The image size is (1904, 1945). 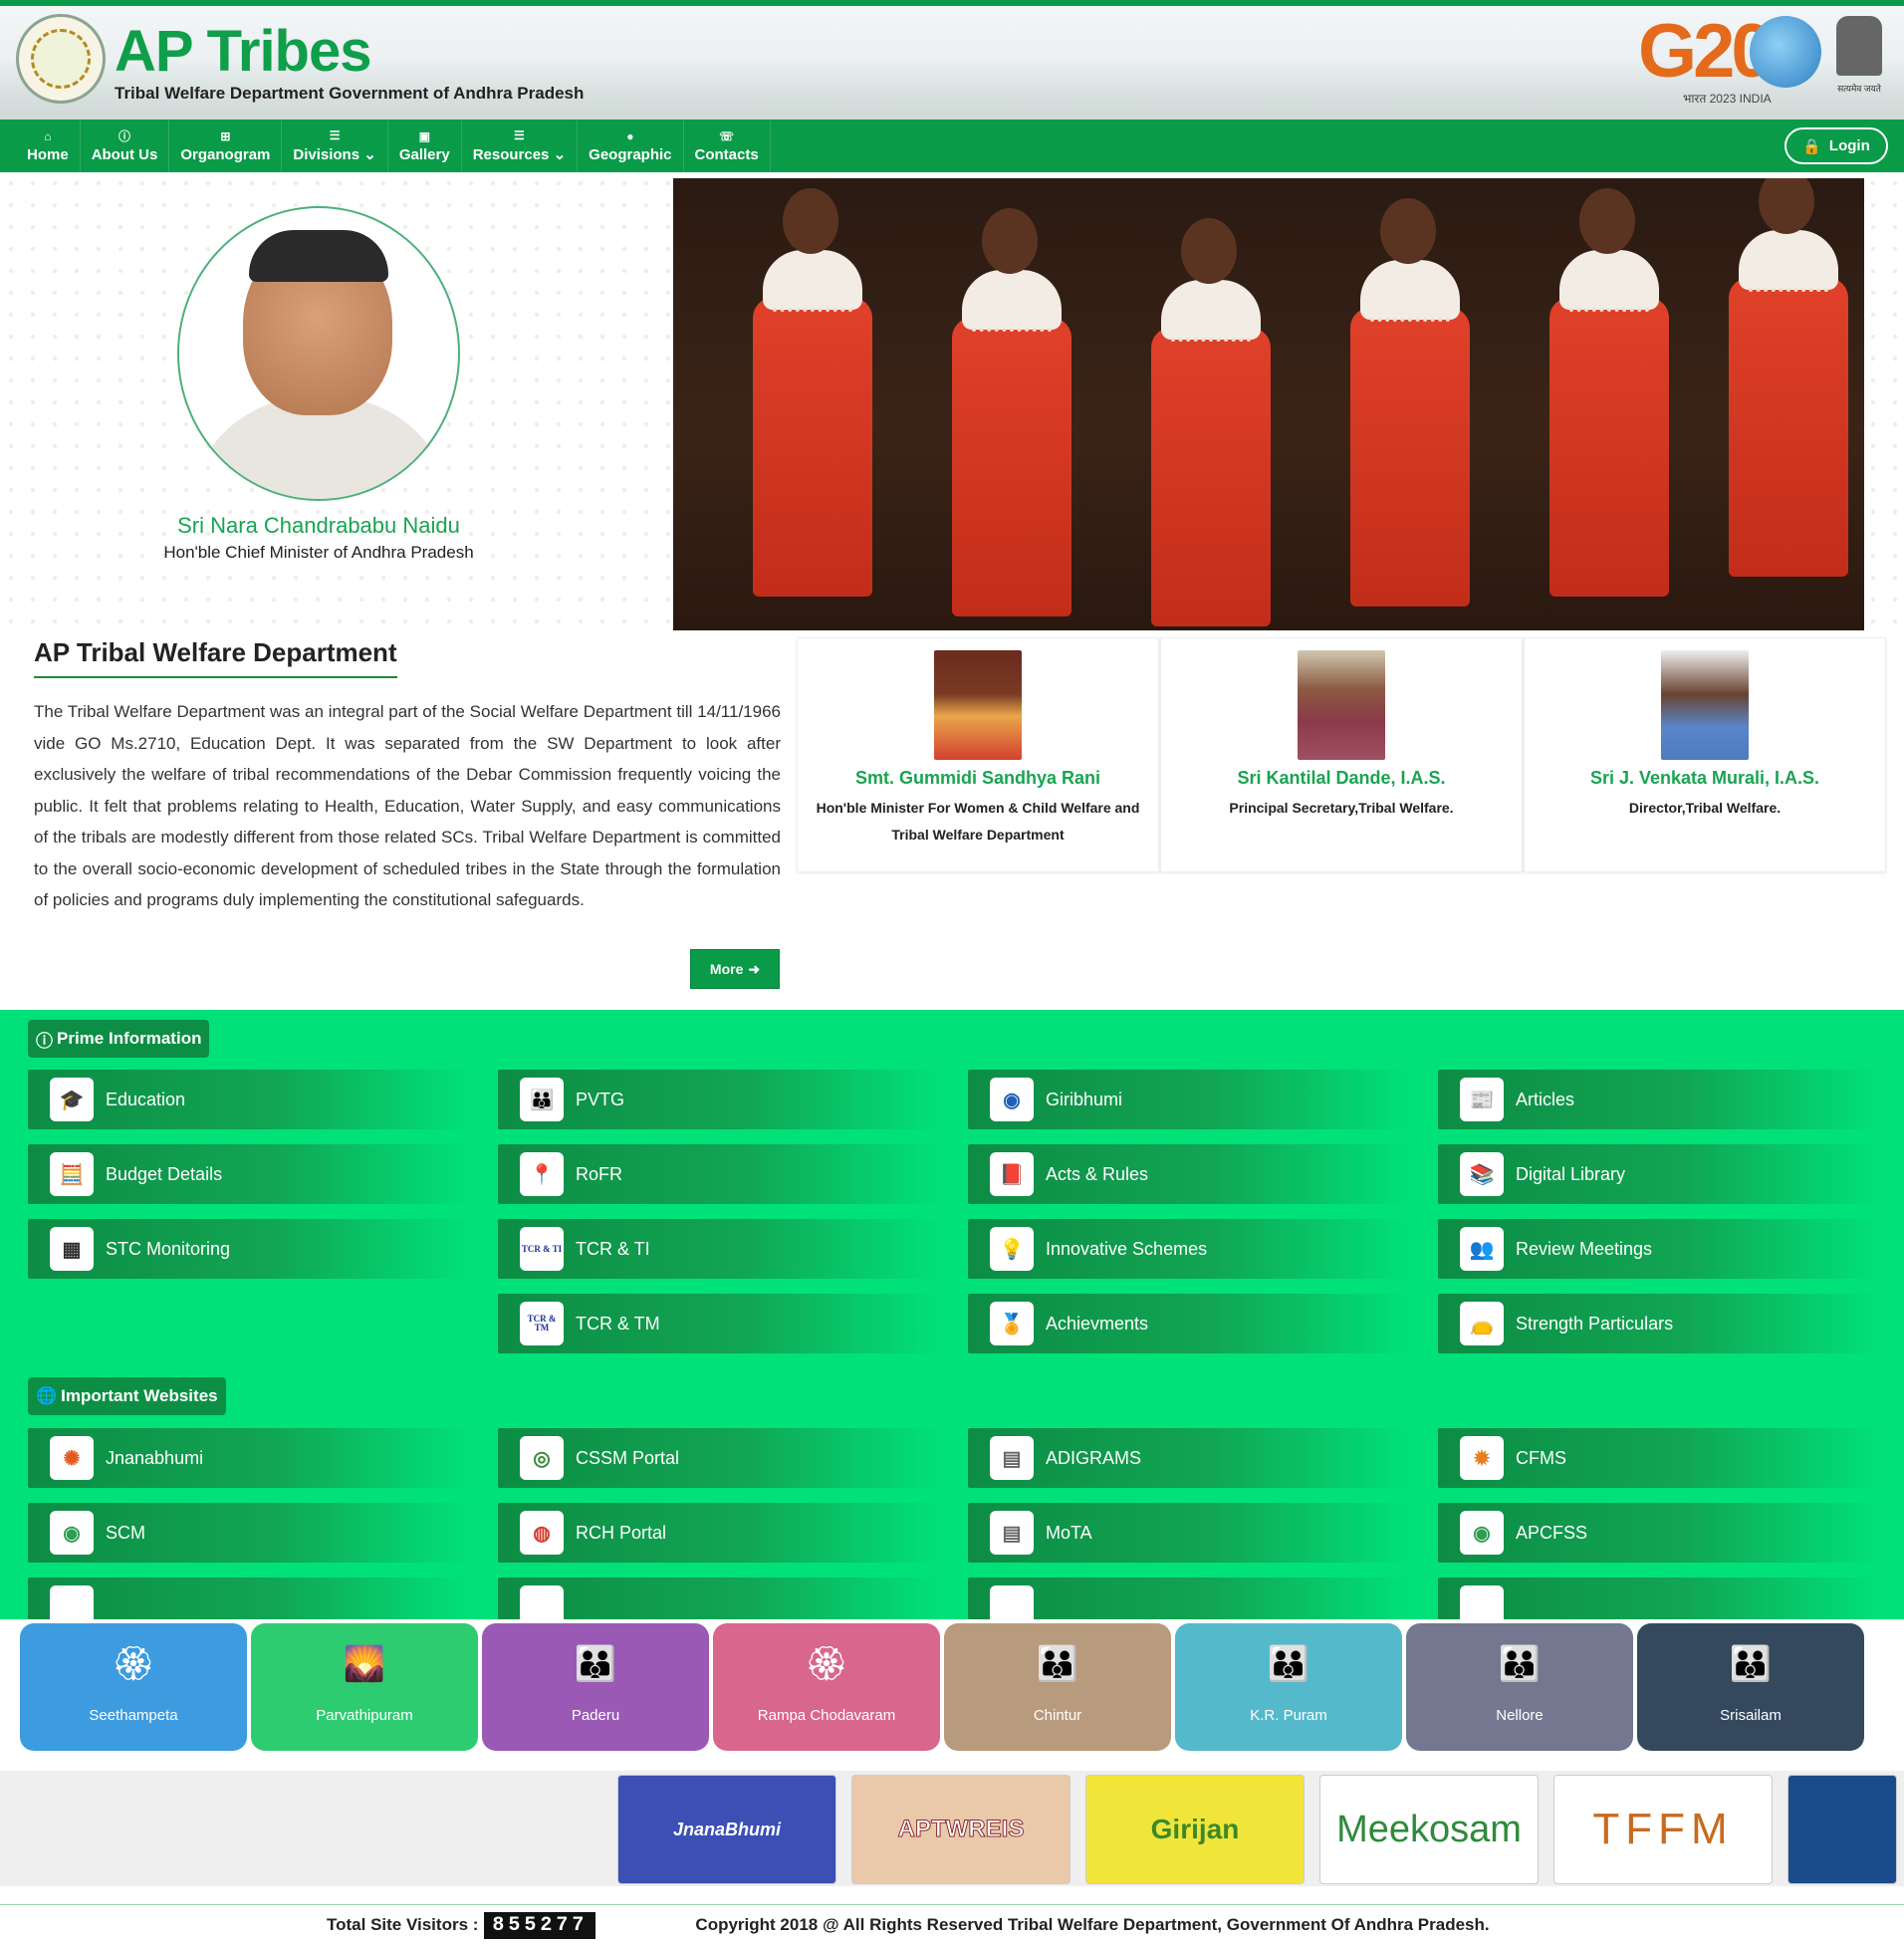 What do you see at coordinates (1012, 1174) in the screenshot?
I see `law-book-icon: 📕` at bounding box center [1012, 1174].